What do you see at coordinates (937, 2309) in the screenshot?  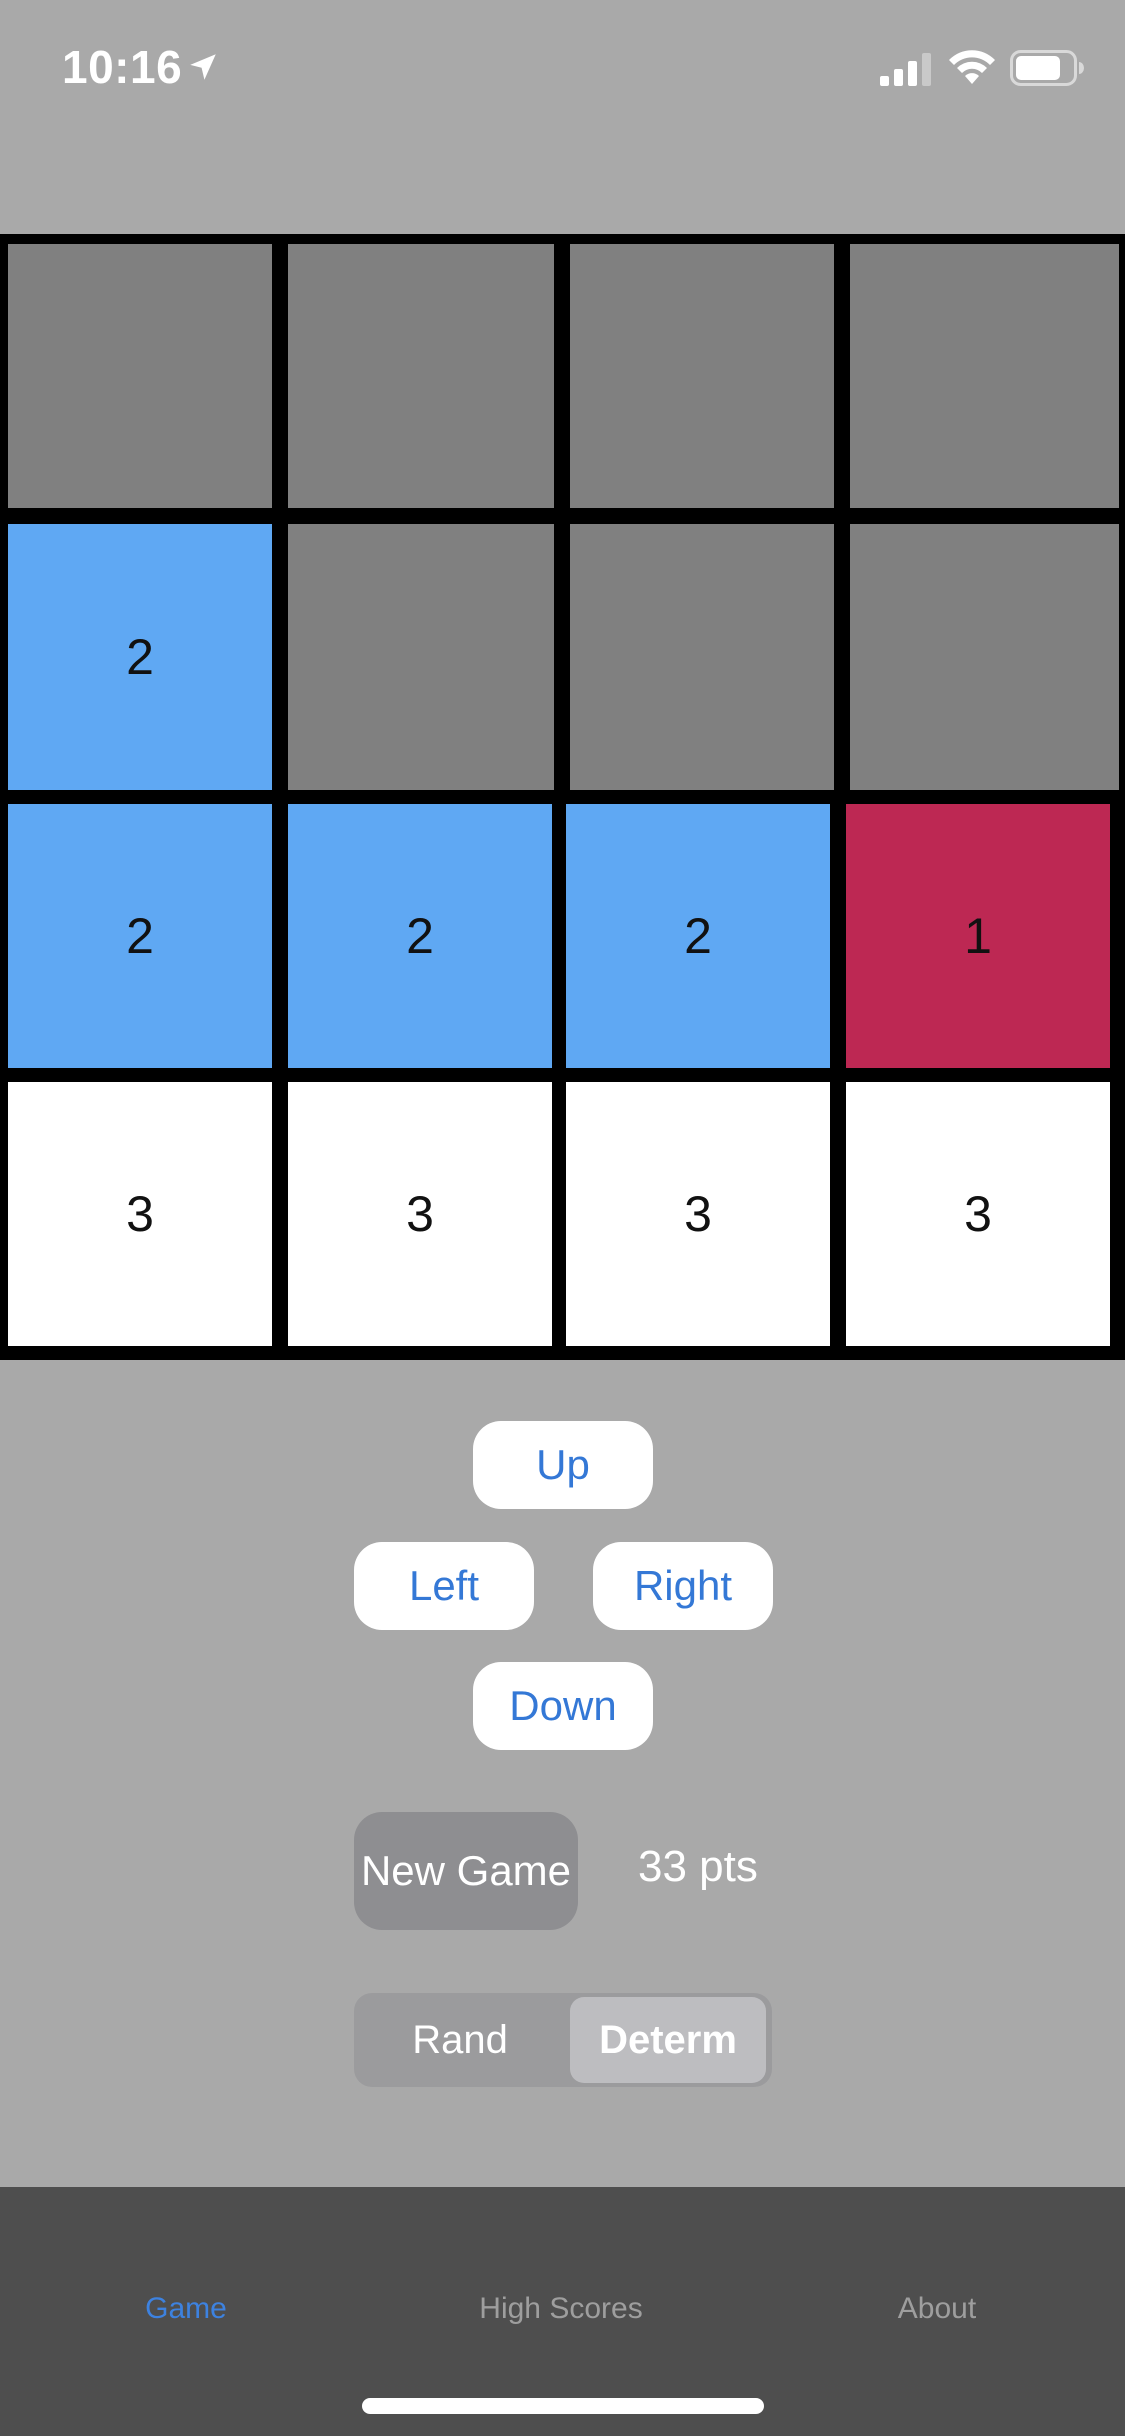 I see `tab-about: About` at bounding box center [937, 2309].